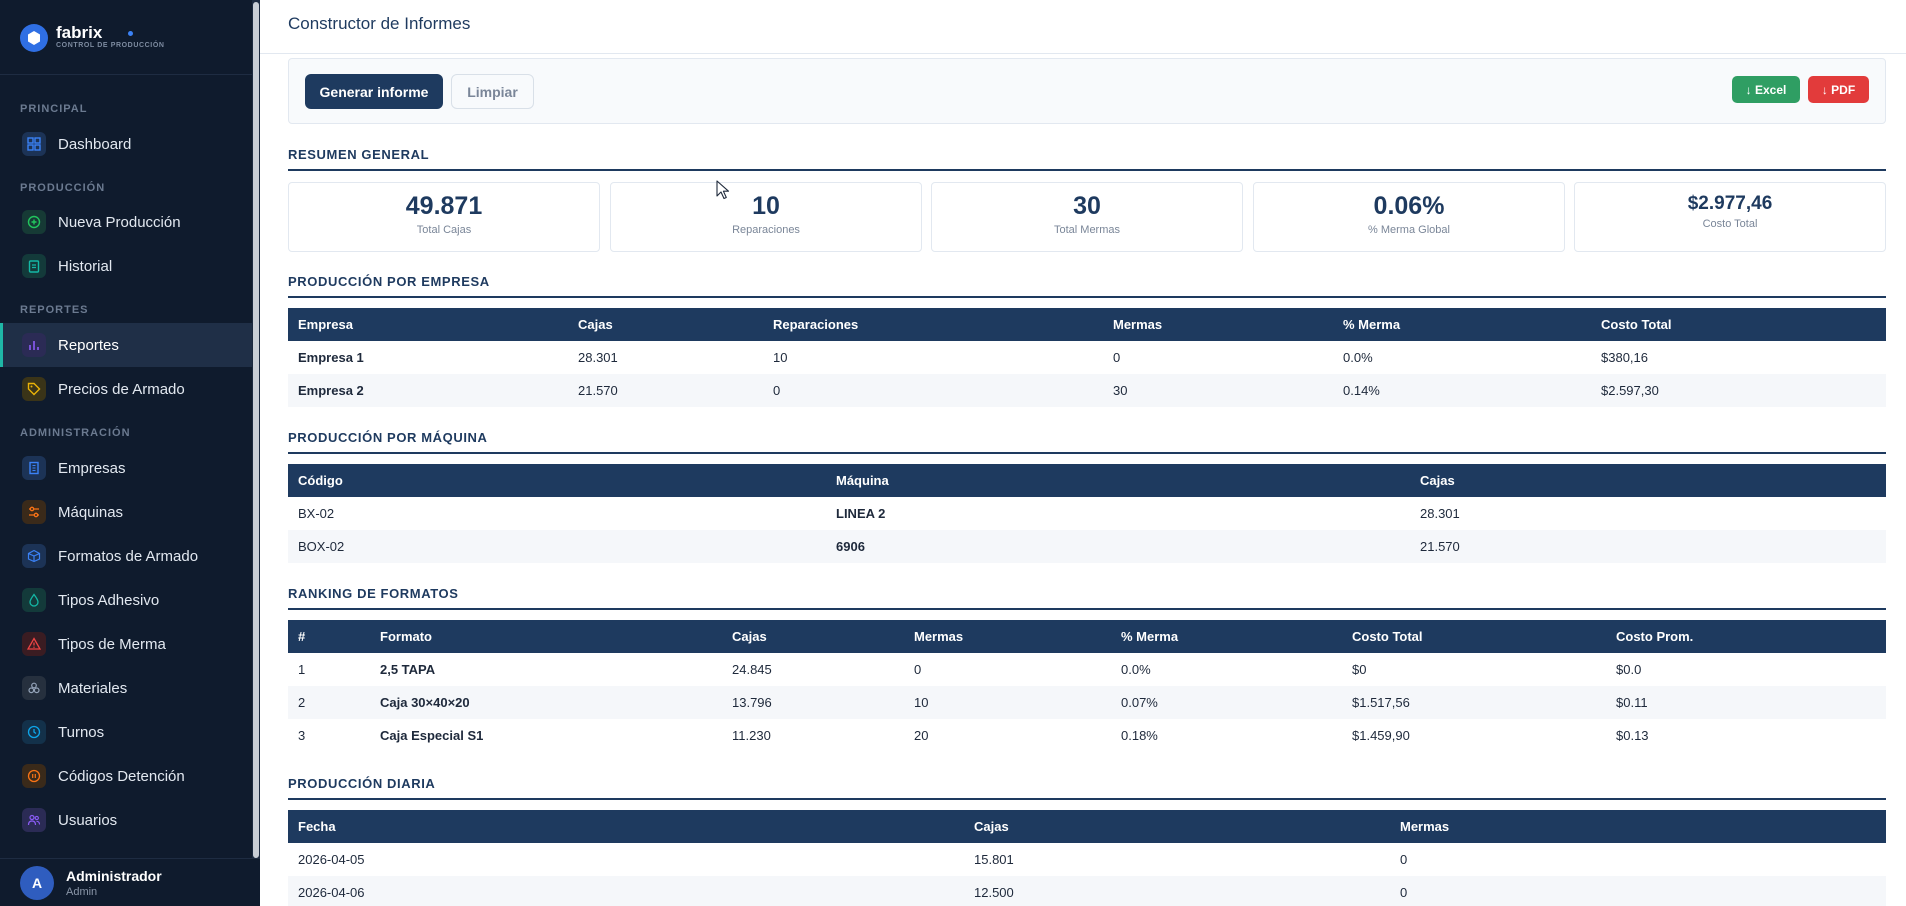 The height and width of the screenshot is (906, 1906). I want to click on table-cell: 0.0%, so click(1358, 357).